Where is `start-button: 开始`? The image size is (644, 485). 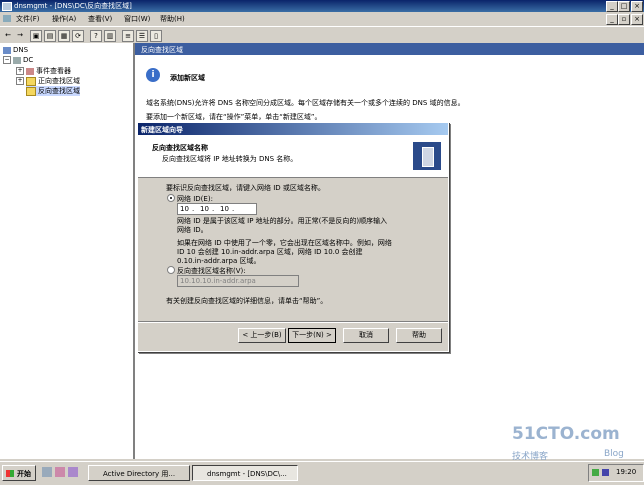 start-button: 开始 is located at coordinates (19, 473).